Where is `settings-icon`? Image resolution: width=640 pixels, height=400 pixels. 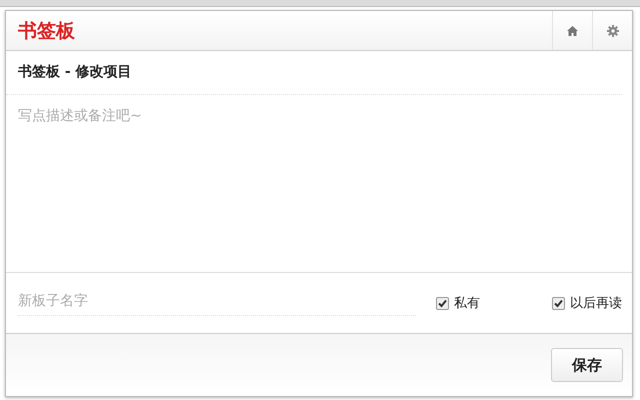 settings-icon is located at coordinates (612, 30).